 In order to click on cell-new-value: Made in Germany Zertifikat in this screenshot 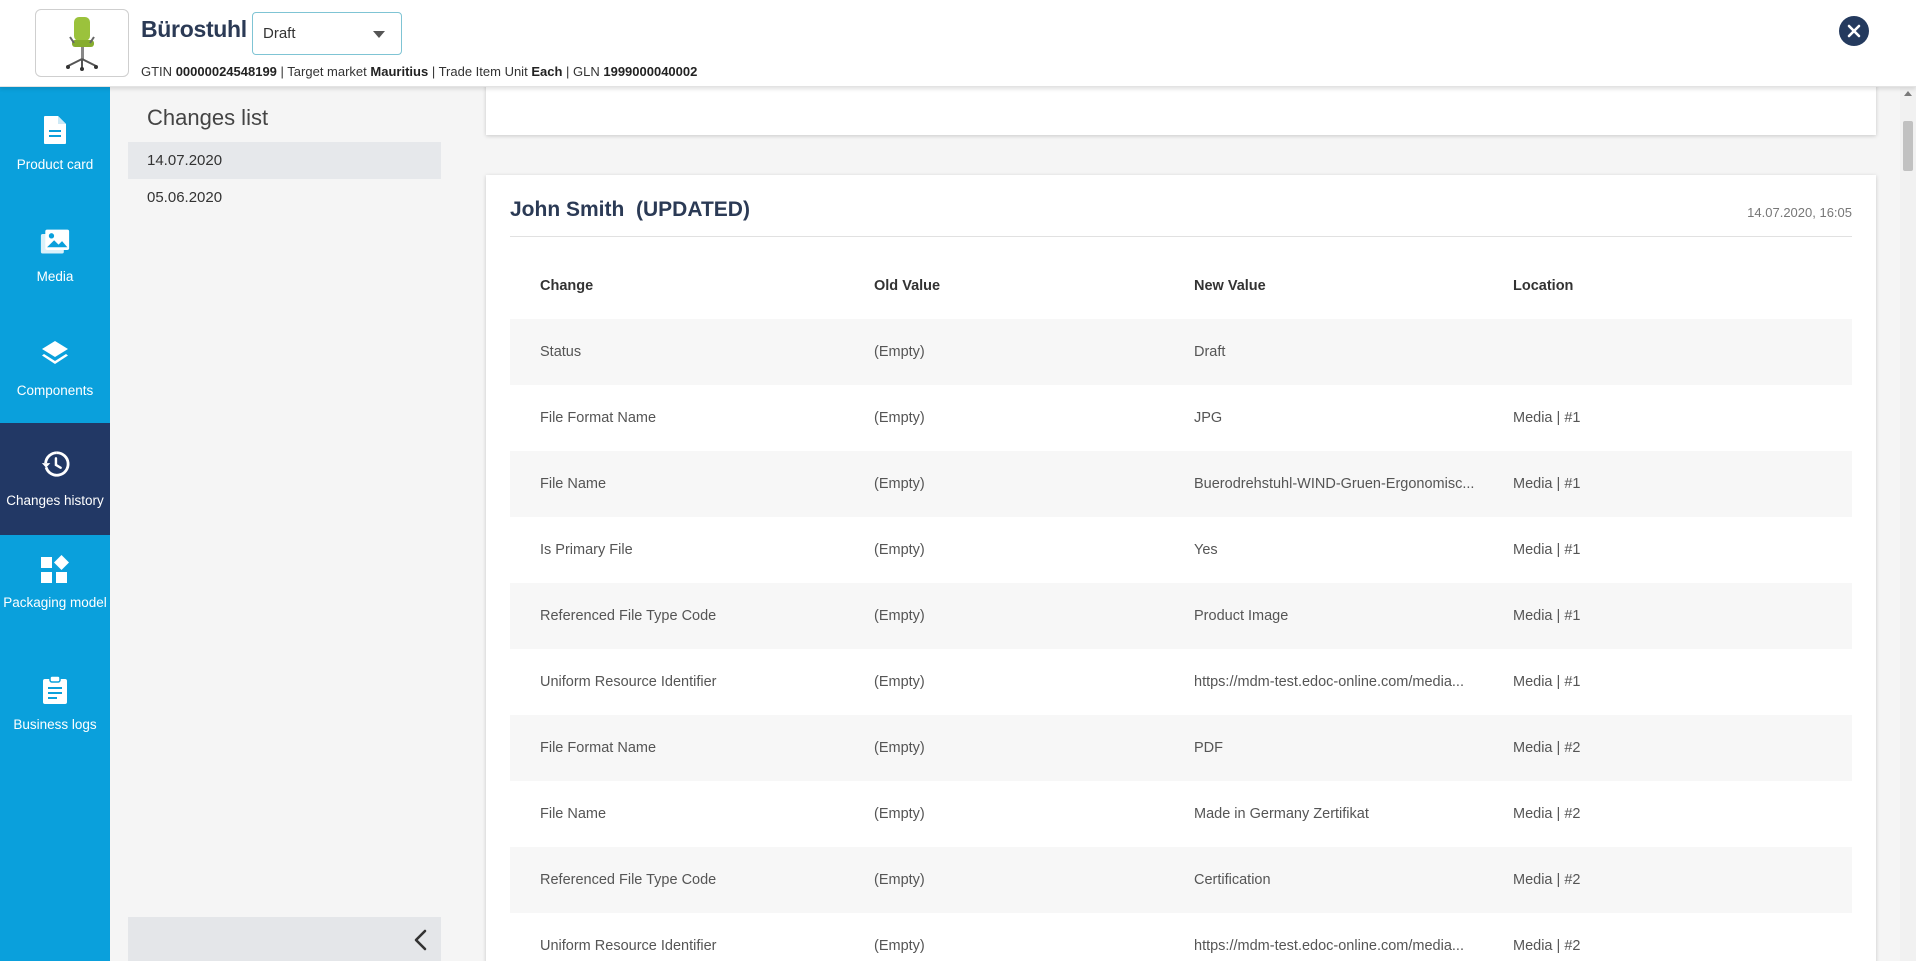, I will do `click(1281, 814)`.